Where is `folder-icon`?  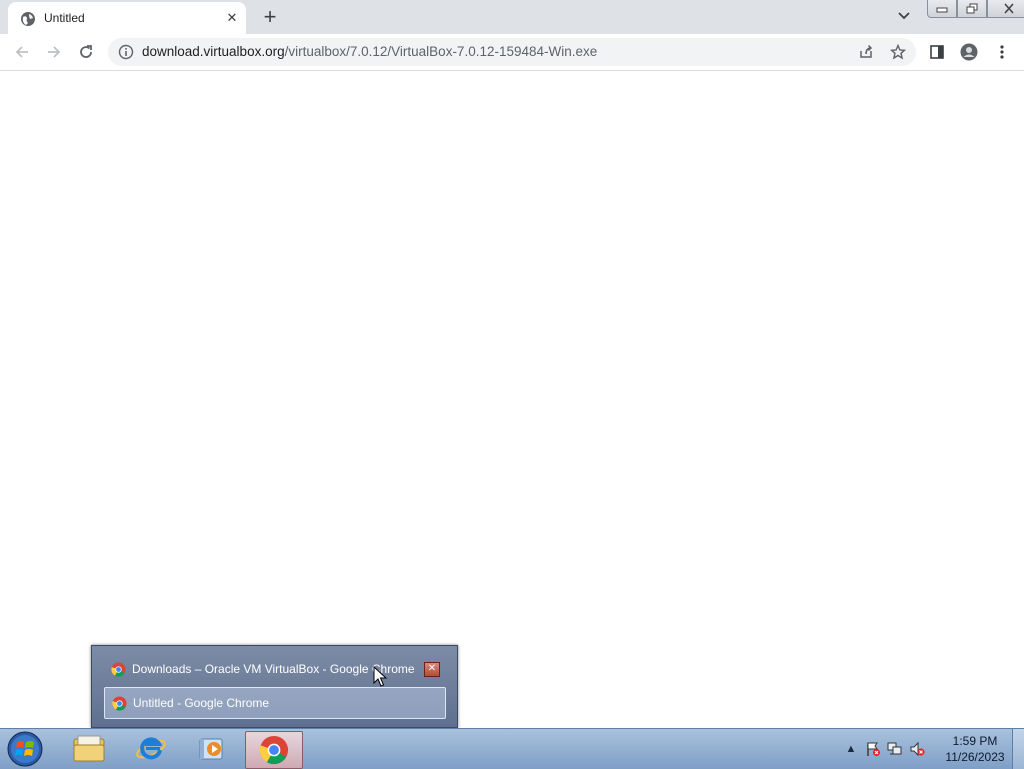 folder-icon is located at coordinates (89, 748).